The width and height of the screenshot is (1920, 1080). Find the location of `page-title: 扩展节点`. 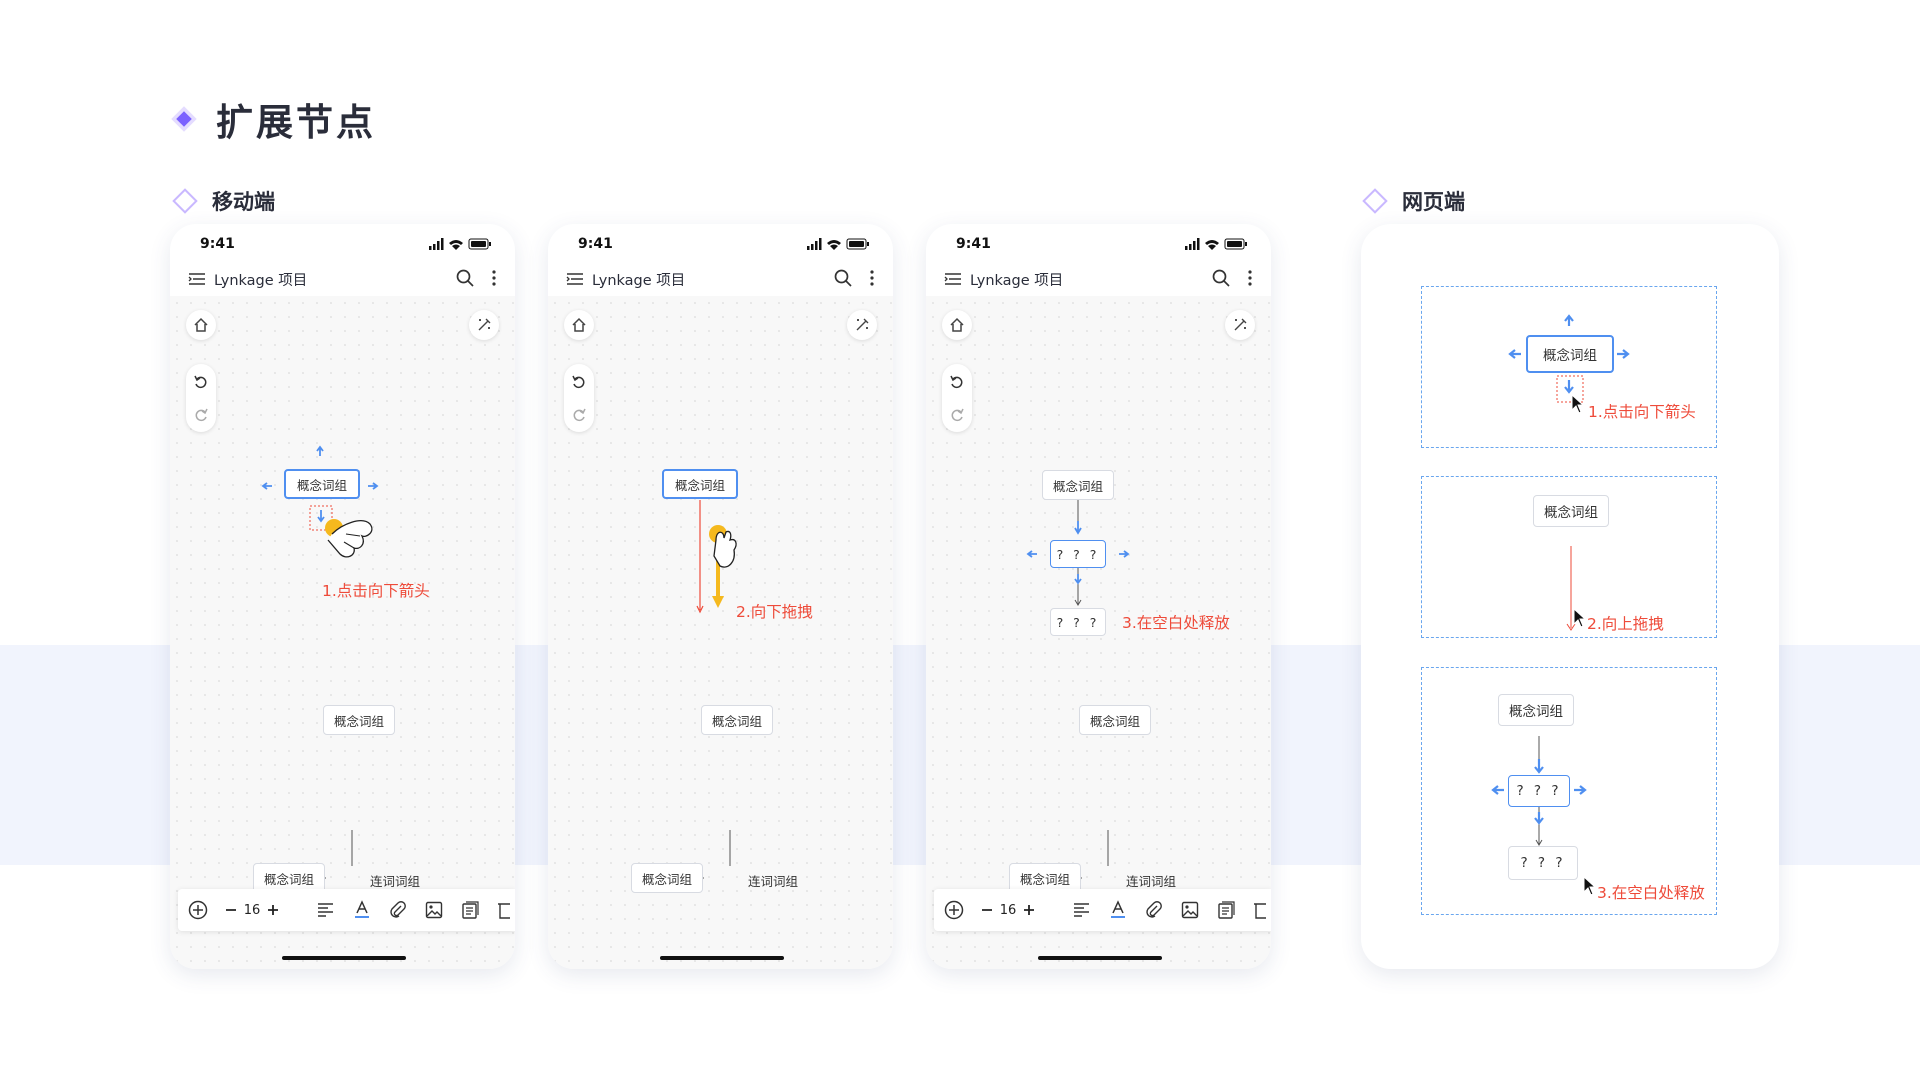

page-title: 扩展节点 is located at coordinates (273, 119).